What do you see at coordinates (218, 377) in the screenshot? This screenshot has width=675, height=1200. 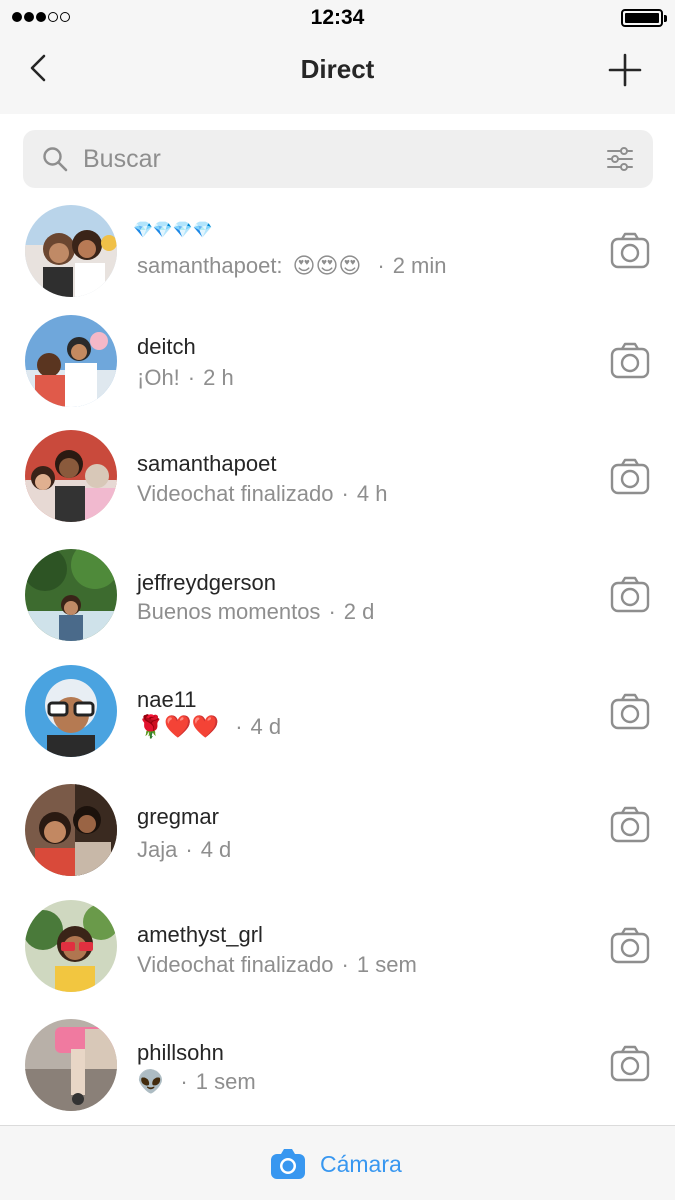 I see `conversation-time: 2 h` at bounding box center [218, 377].